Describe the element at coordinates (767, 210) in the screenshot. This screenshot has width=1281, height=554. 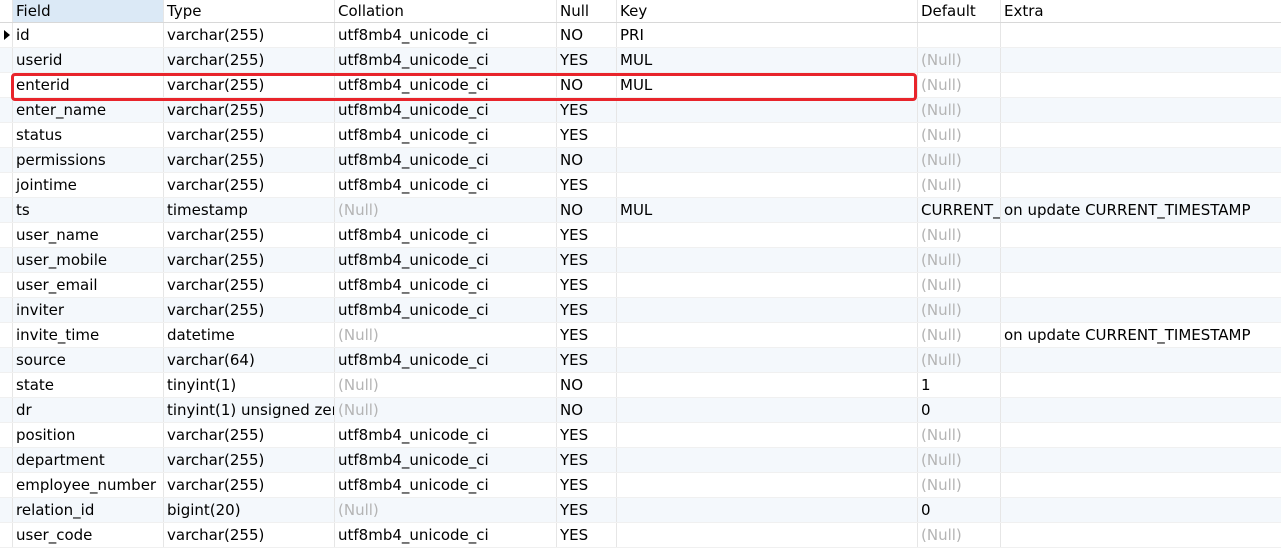
I see `key-cell: MUL` at that location.